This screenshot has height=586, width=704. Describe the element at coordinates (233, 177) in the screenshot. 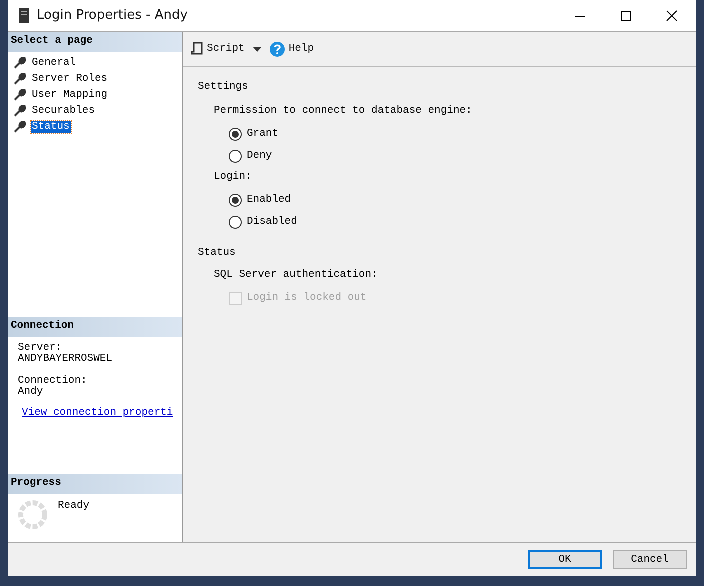

I see `group-label: Login:` at that location.